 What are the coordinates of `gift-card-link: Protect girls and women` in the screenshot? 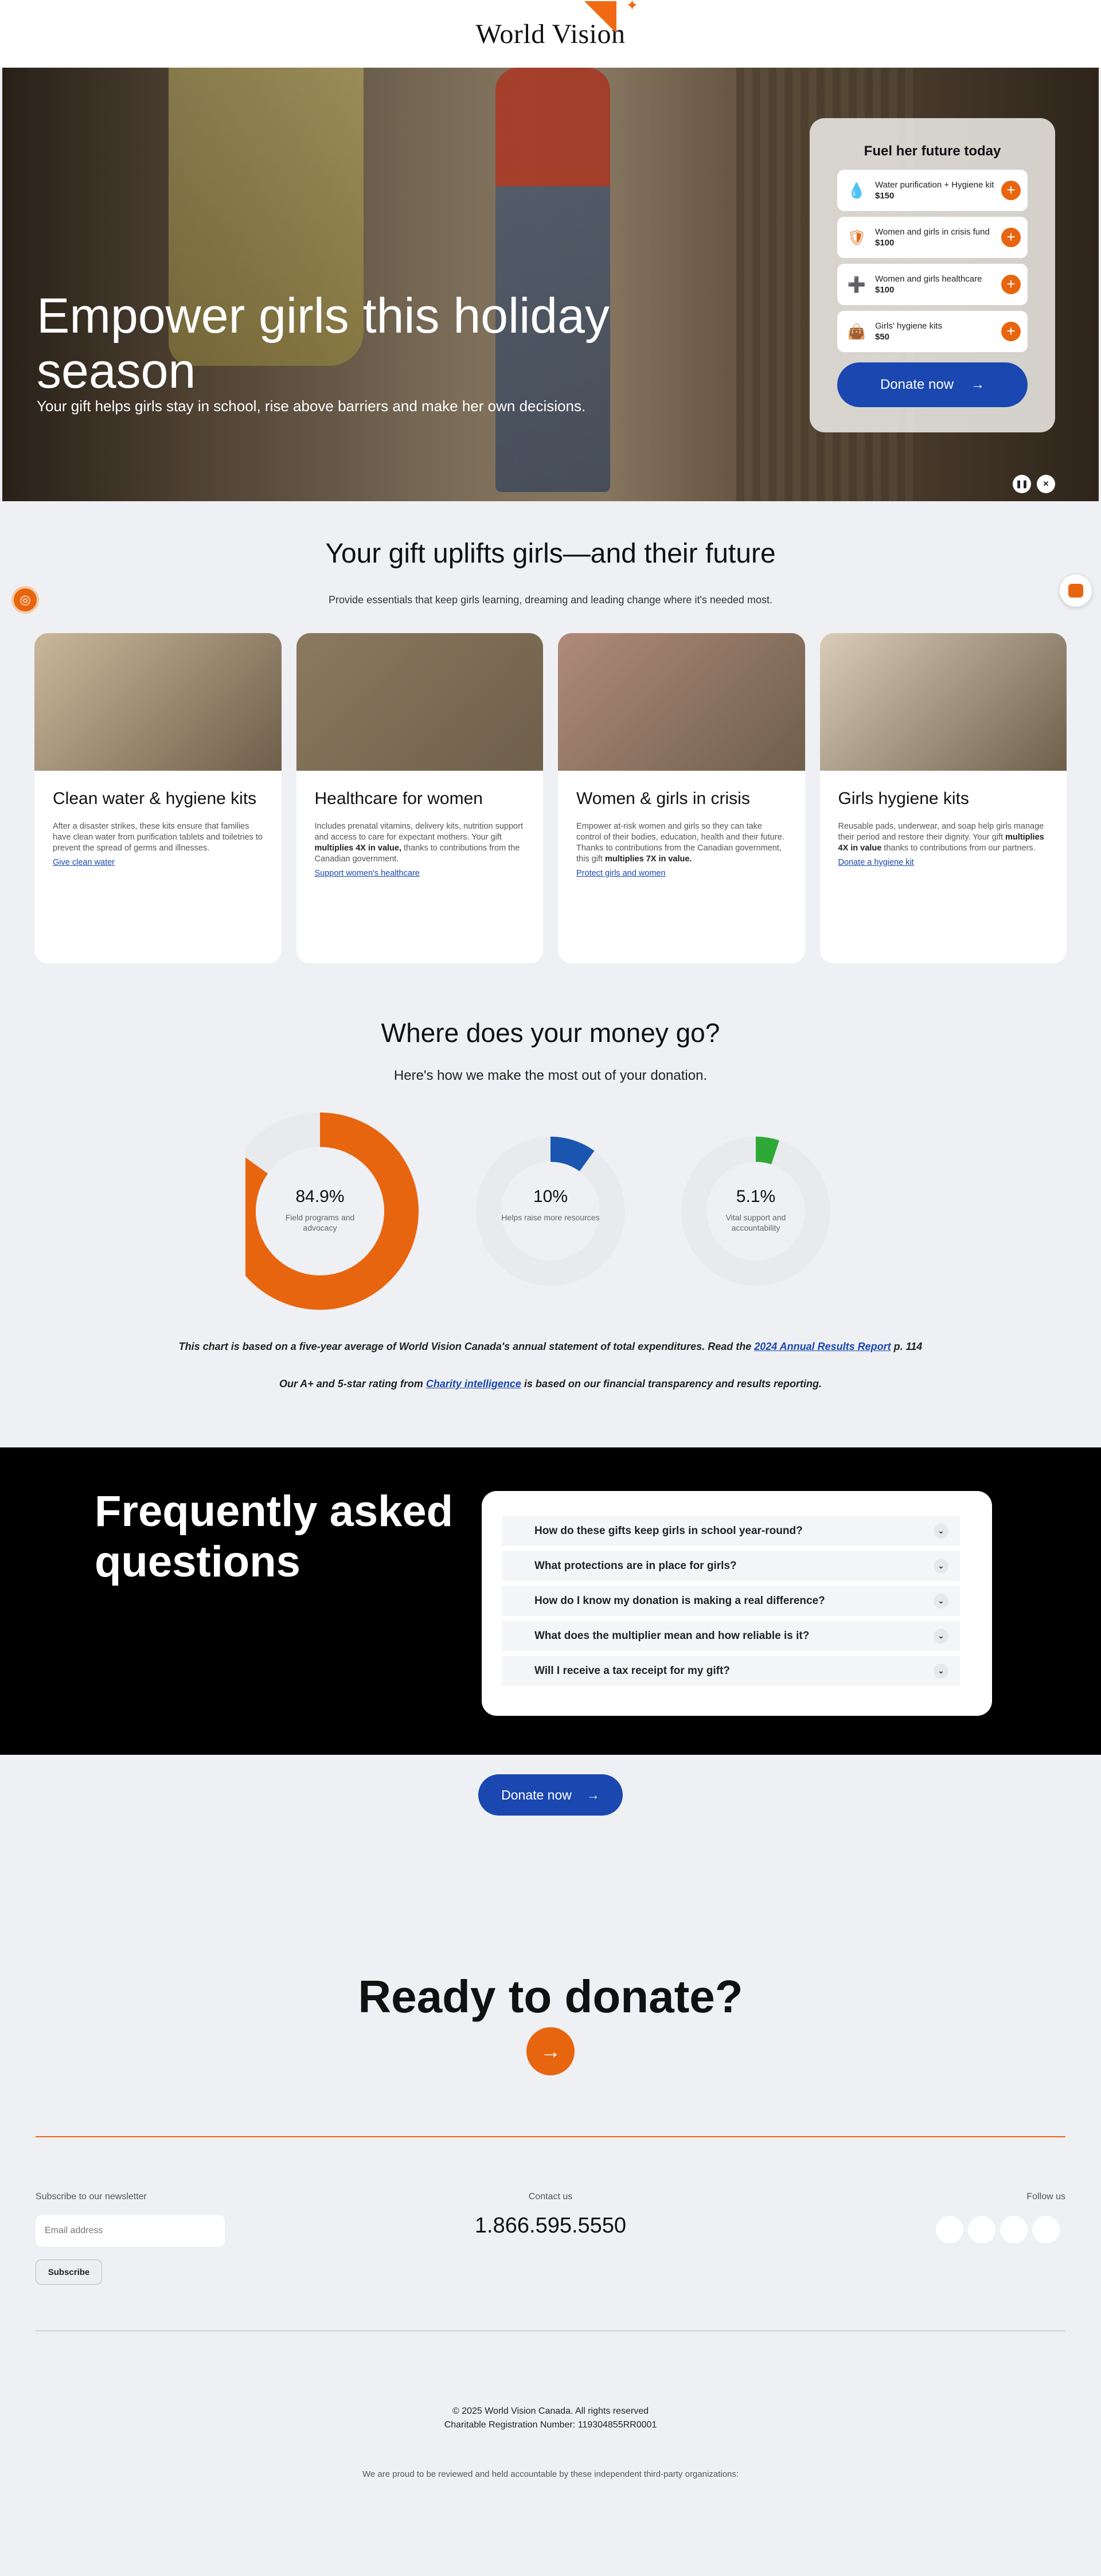 It's located at (621, 874).